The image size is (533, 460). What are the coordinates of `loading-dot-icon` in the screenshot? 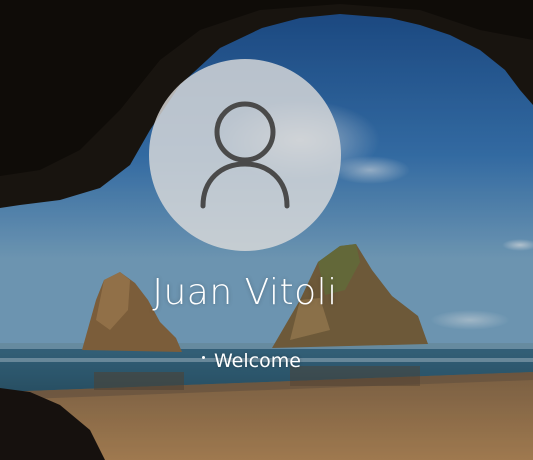 It's located at (203, 357).